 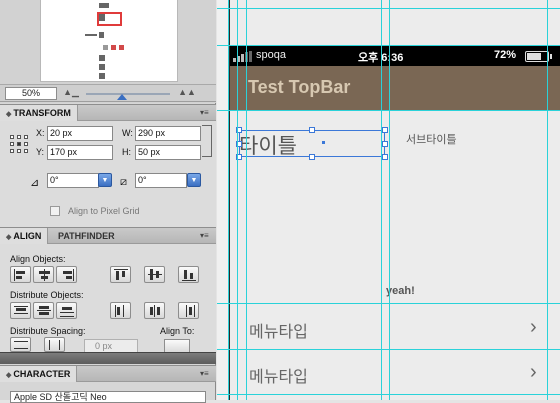 I want to click on align-to-label: Align To:, so click(x=177, y=331).